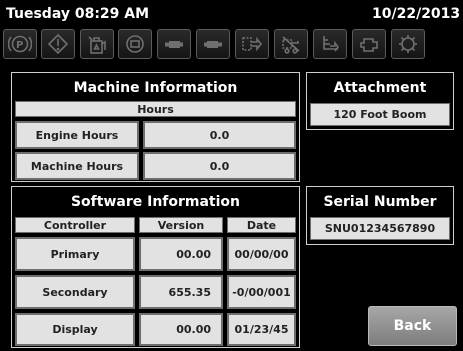  Describe the element at coordinates (135, 44) in the screenshot. I see `engine-icon` at that location.